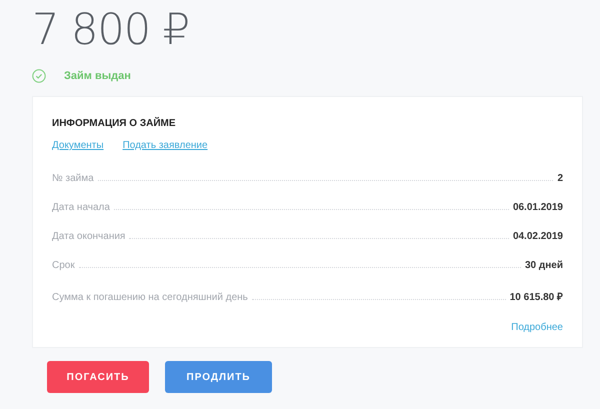 The width and height of the screenshot is (600, 409). I want to click on action-button: ПОГАСИТЬ, so click(98, 377).